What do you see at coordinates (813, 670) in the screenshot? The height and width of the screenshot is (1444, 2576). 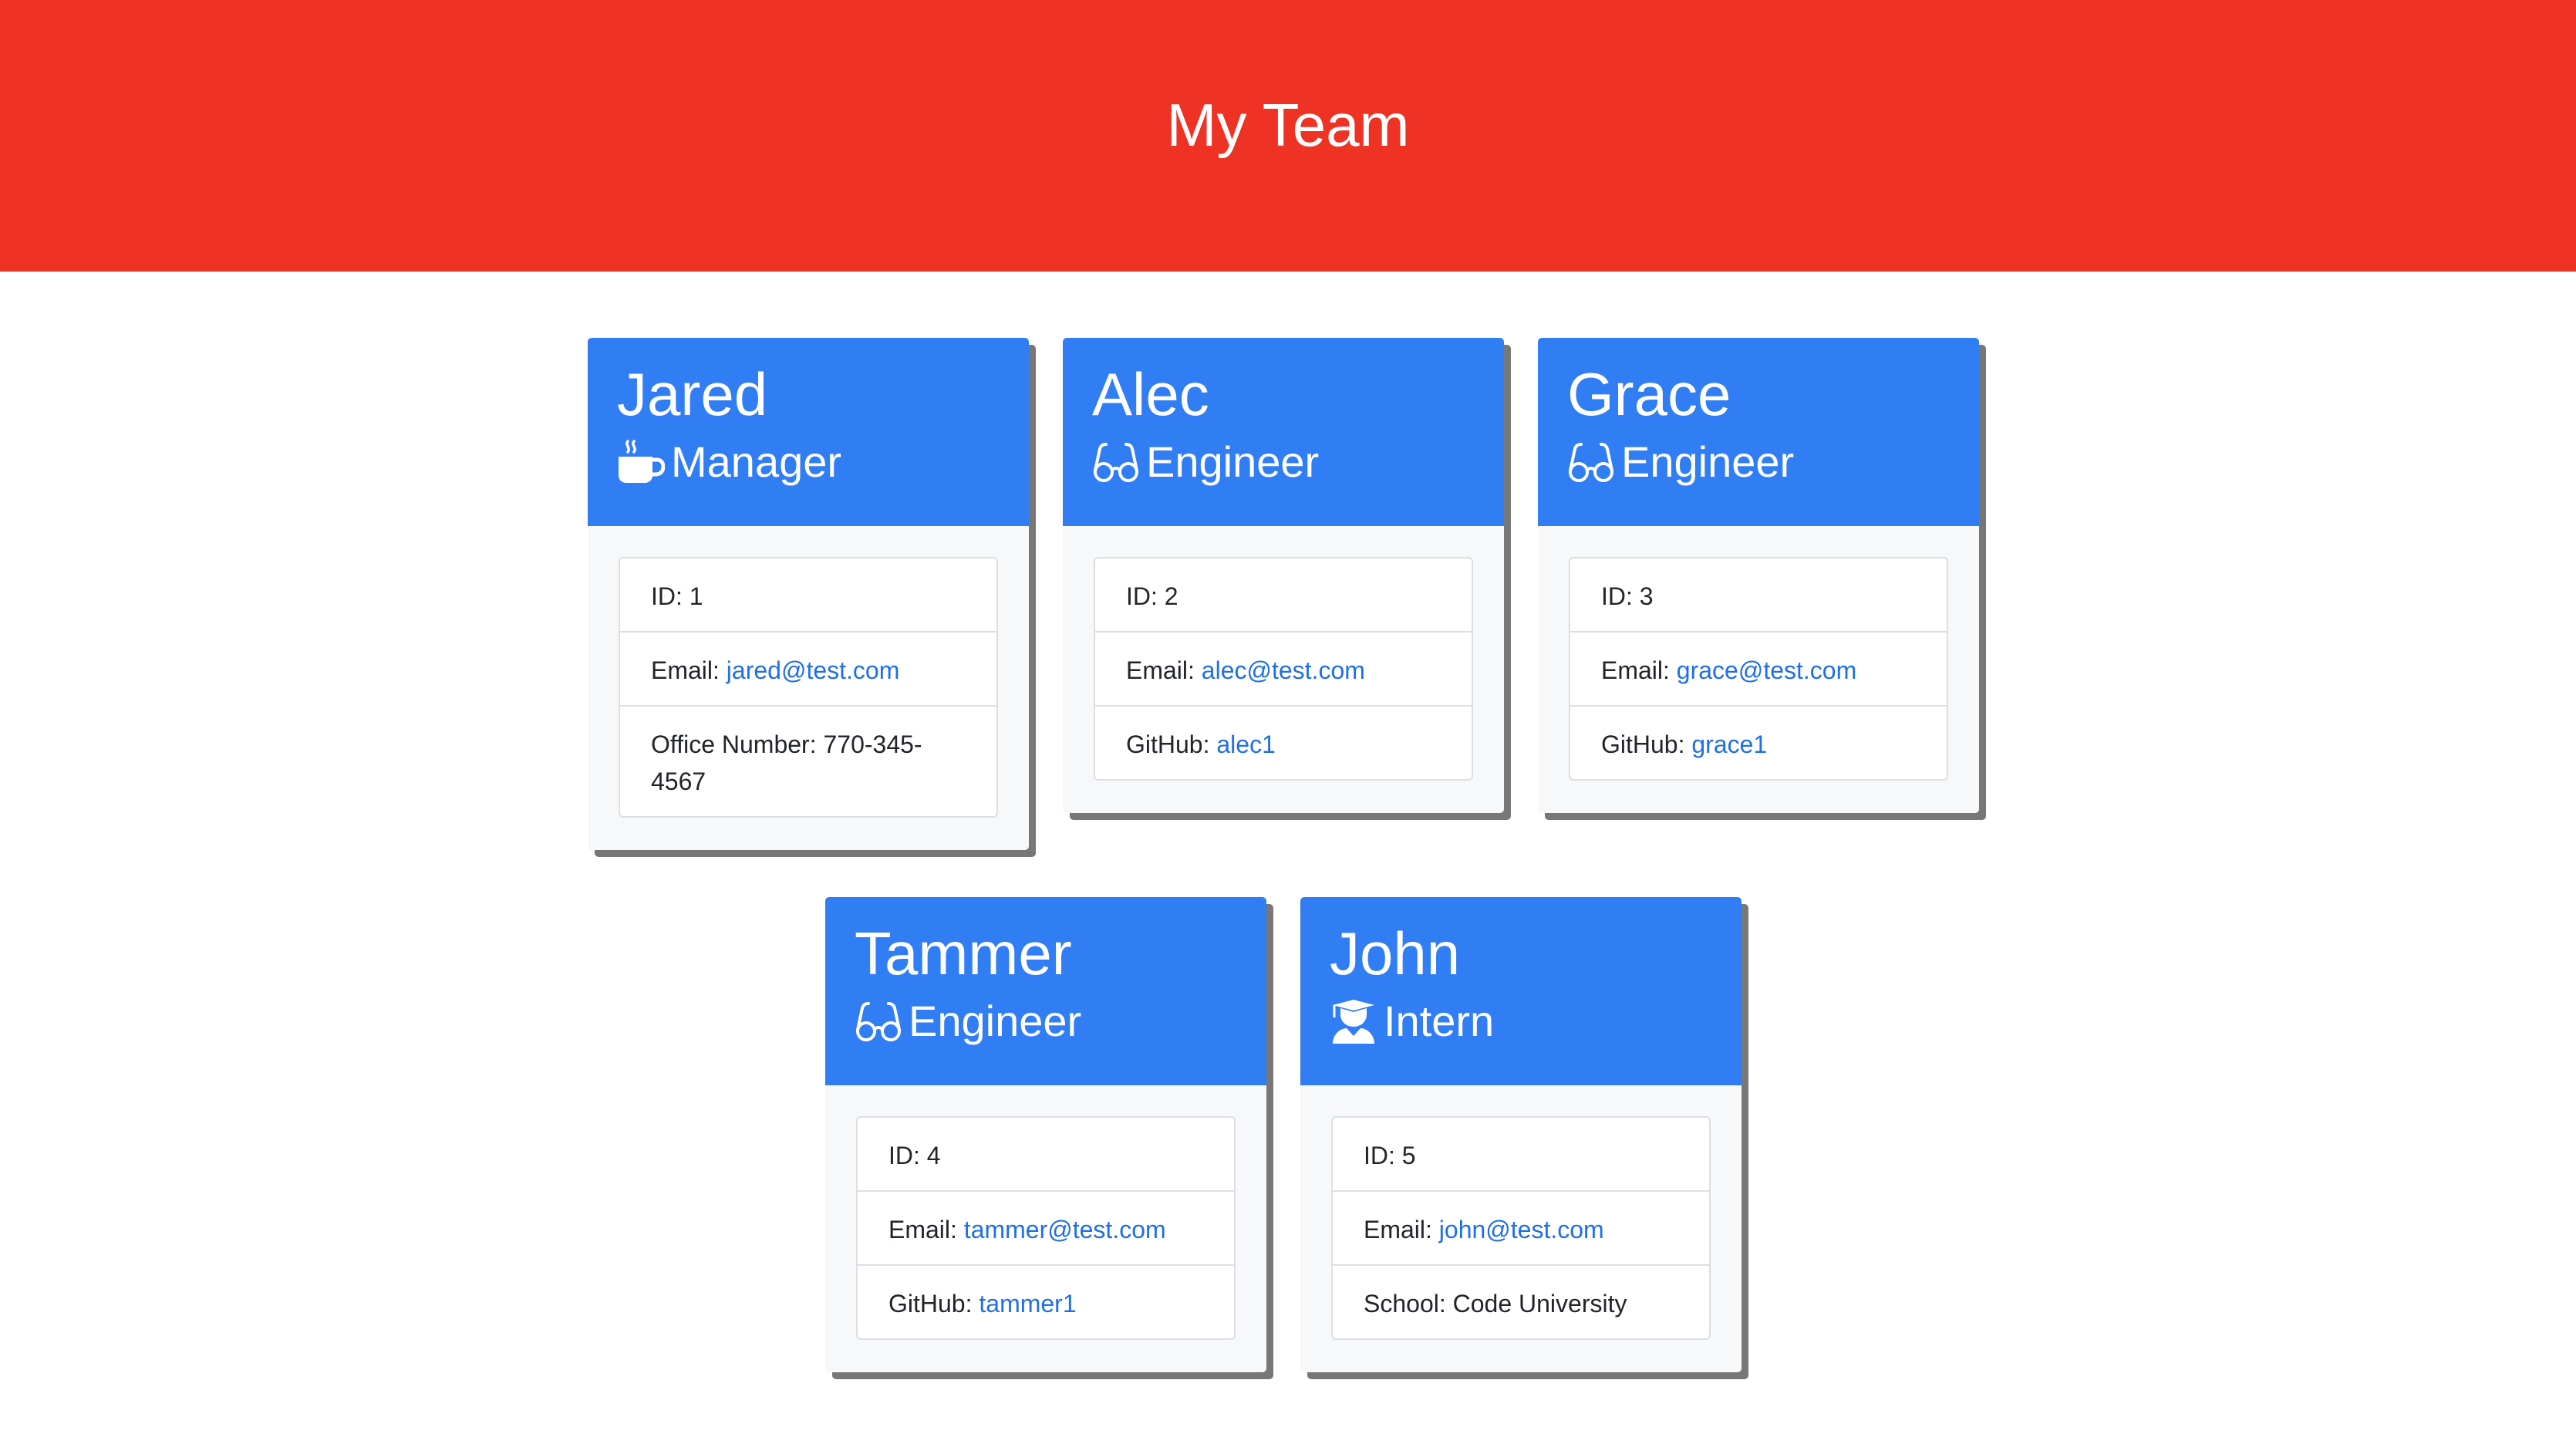 I see `email-link: jared@test.com` at bounding box center [813, 670].